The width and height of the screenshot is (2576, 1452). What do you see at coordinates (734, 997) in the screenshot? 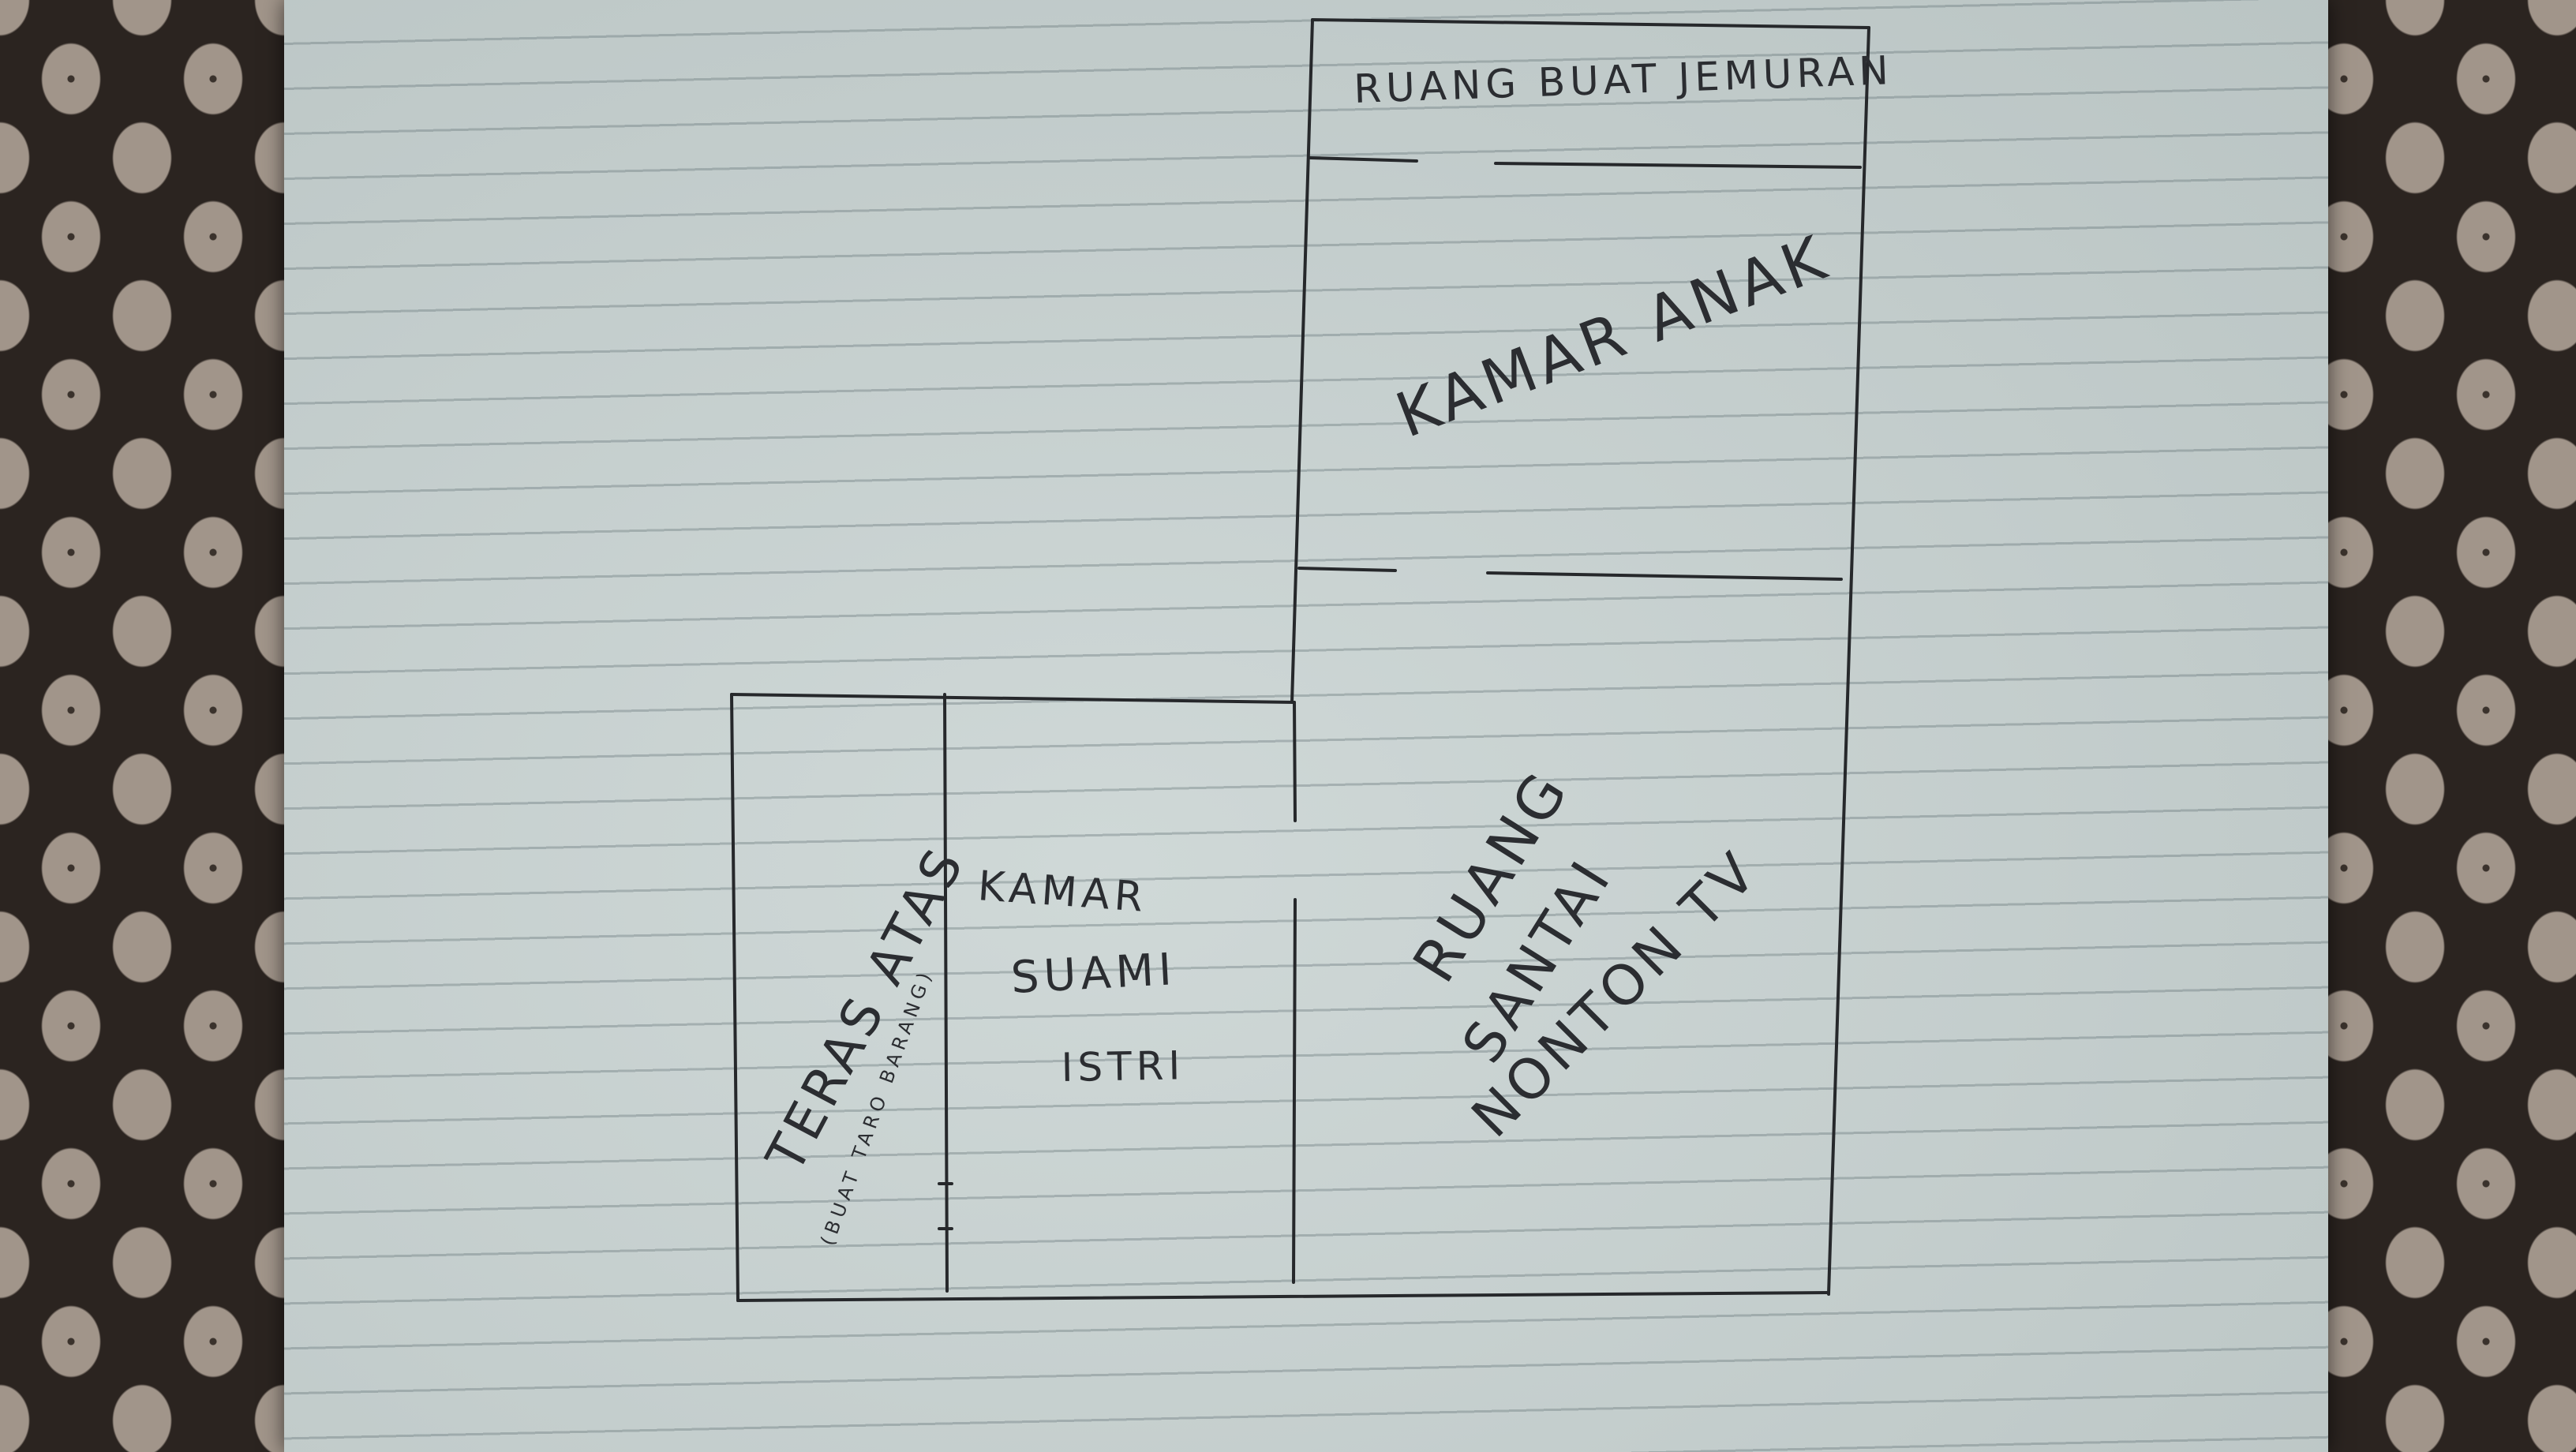
I see `wall-lower-left` at bounding box center [734, 997].